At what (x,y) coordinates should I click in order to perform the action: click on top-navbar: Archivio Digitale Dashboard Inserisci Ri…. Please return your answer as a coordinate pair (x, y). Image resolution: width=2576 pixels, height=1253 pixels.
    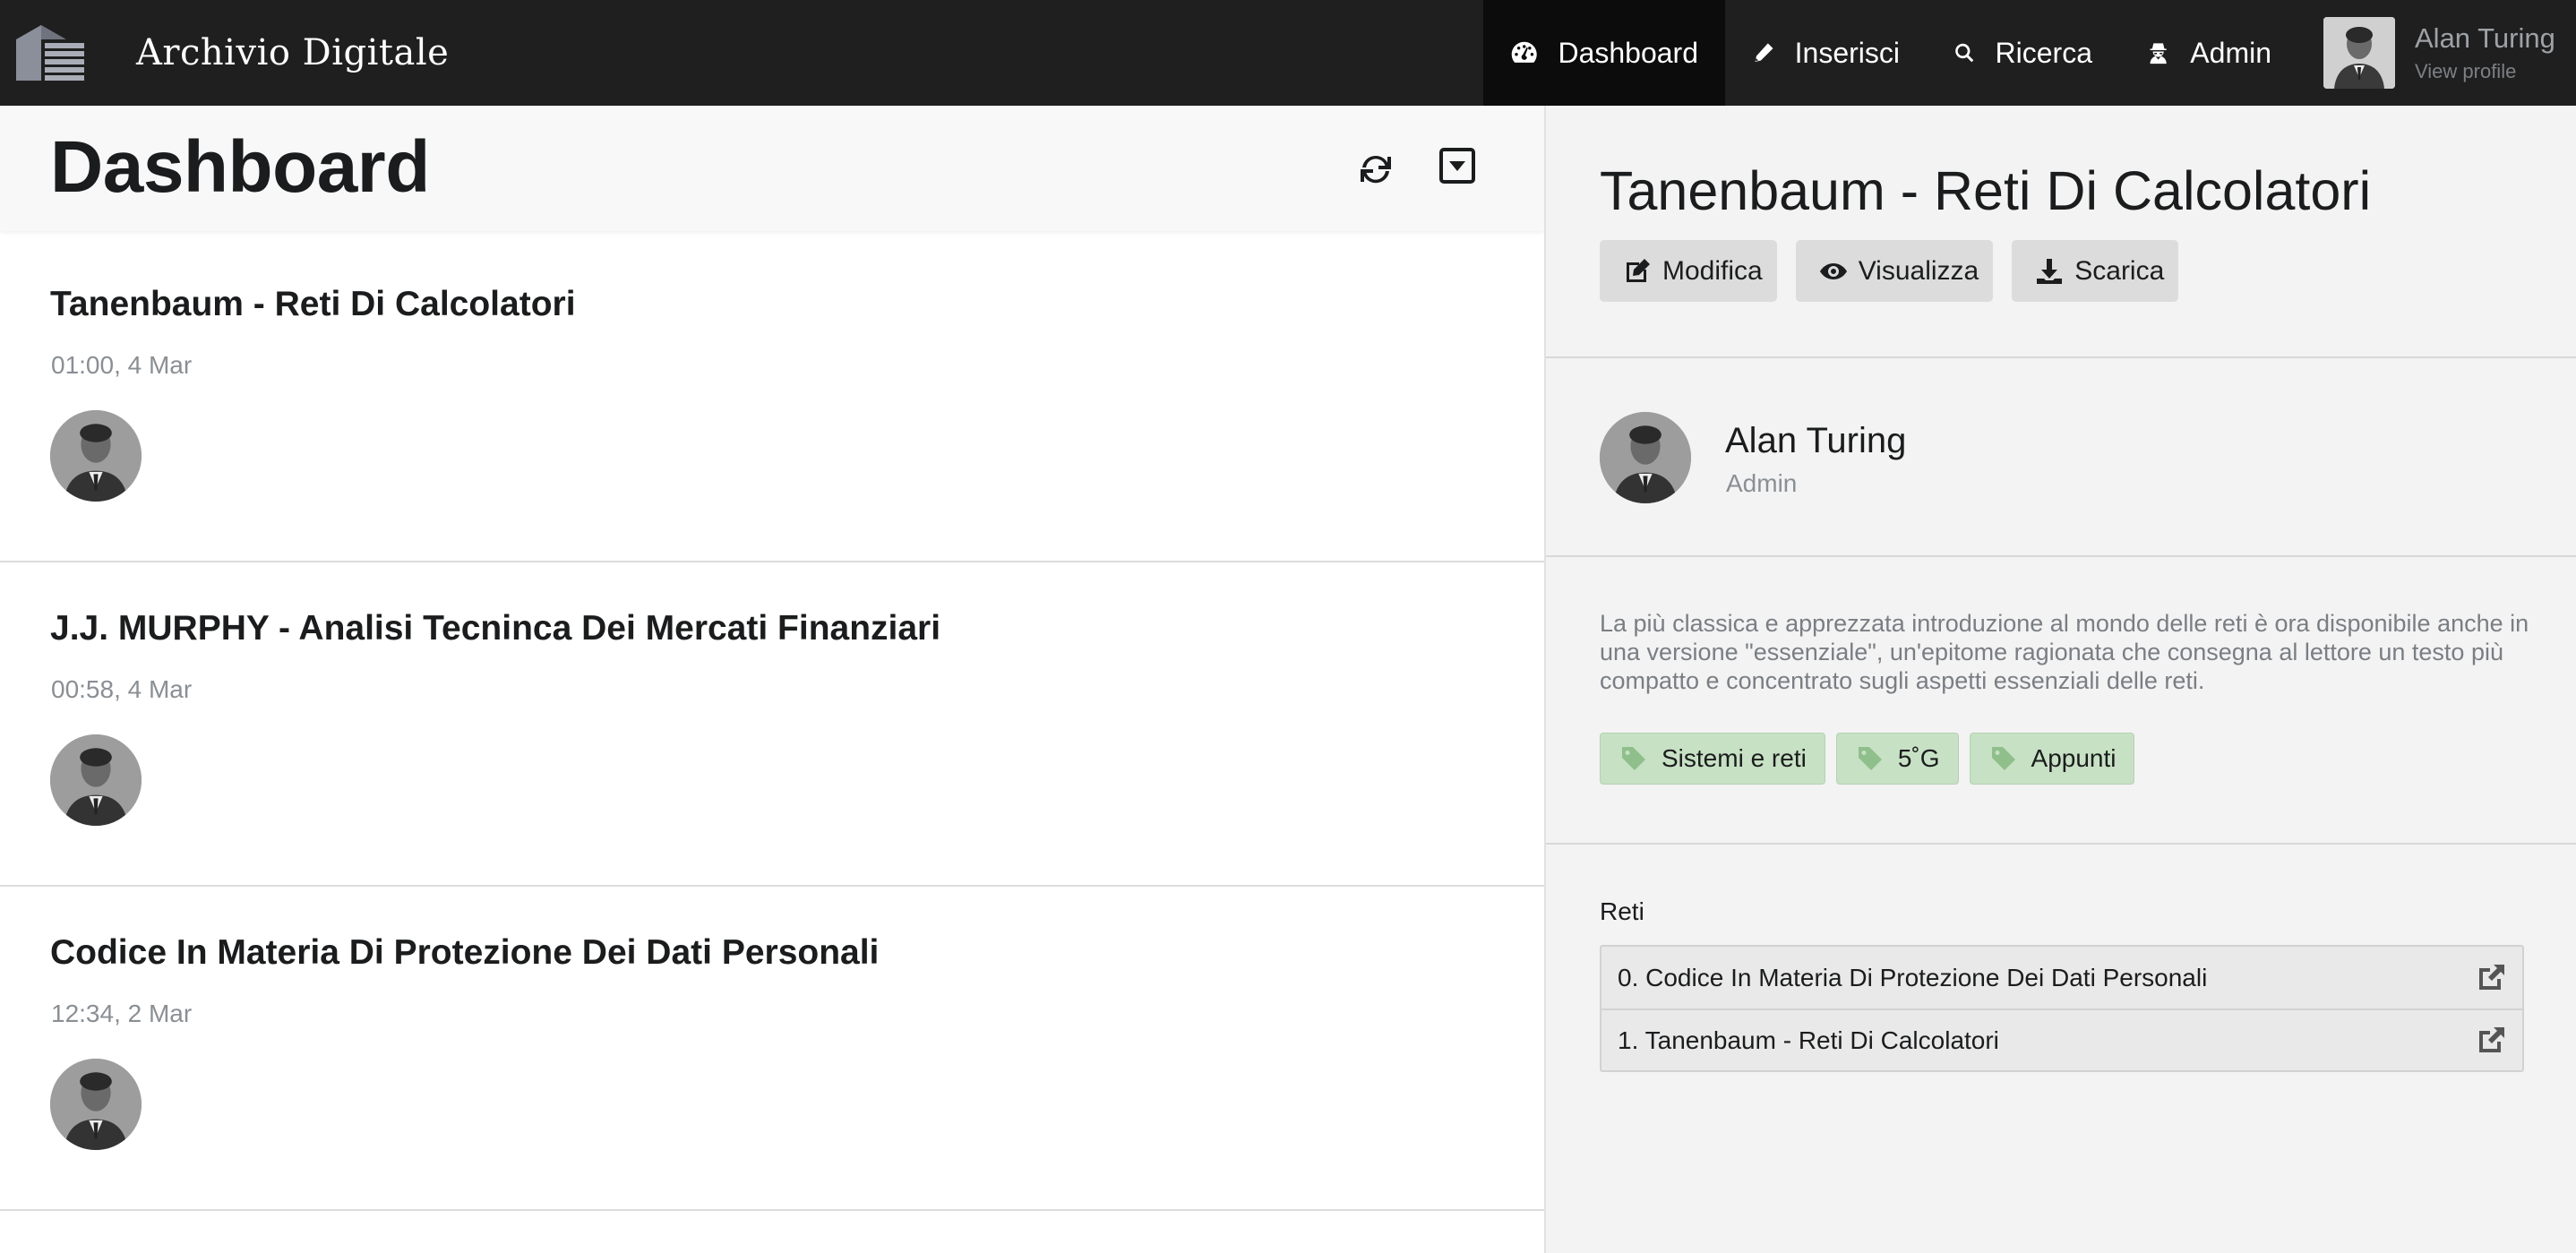
    Looking at the image, I should click on (1288, 53).